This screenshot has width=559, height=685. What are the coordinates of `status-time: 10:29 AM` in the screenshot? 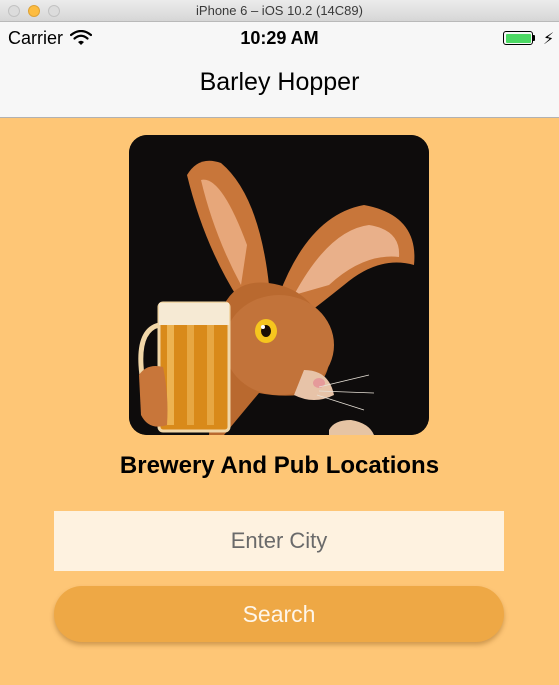 It's located at (279, 38).